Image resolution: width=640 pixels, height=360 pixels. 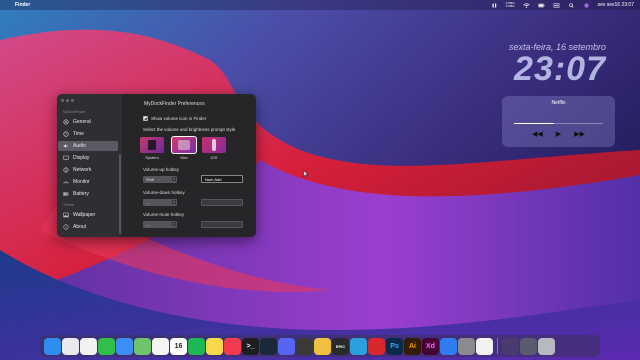 What do you see at coordinates (306, 174) in the screenshot?
I see `mouse-cursor-icon` at bounding box center [306, 174].